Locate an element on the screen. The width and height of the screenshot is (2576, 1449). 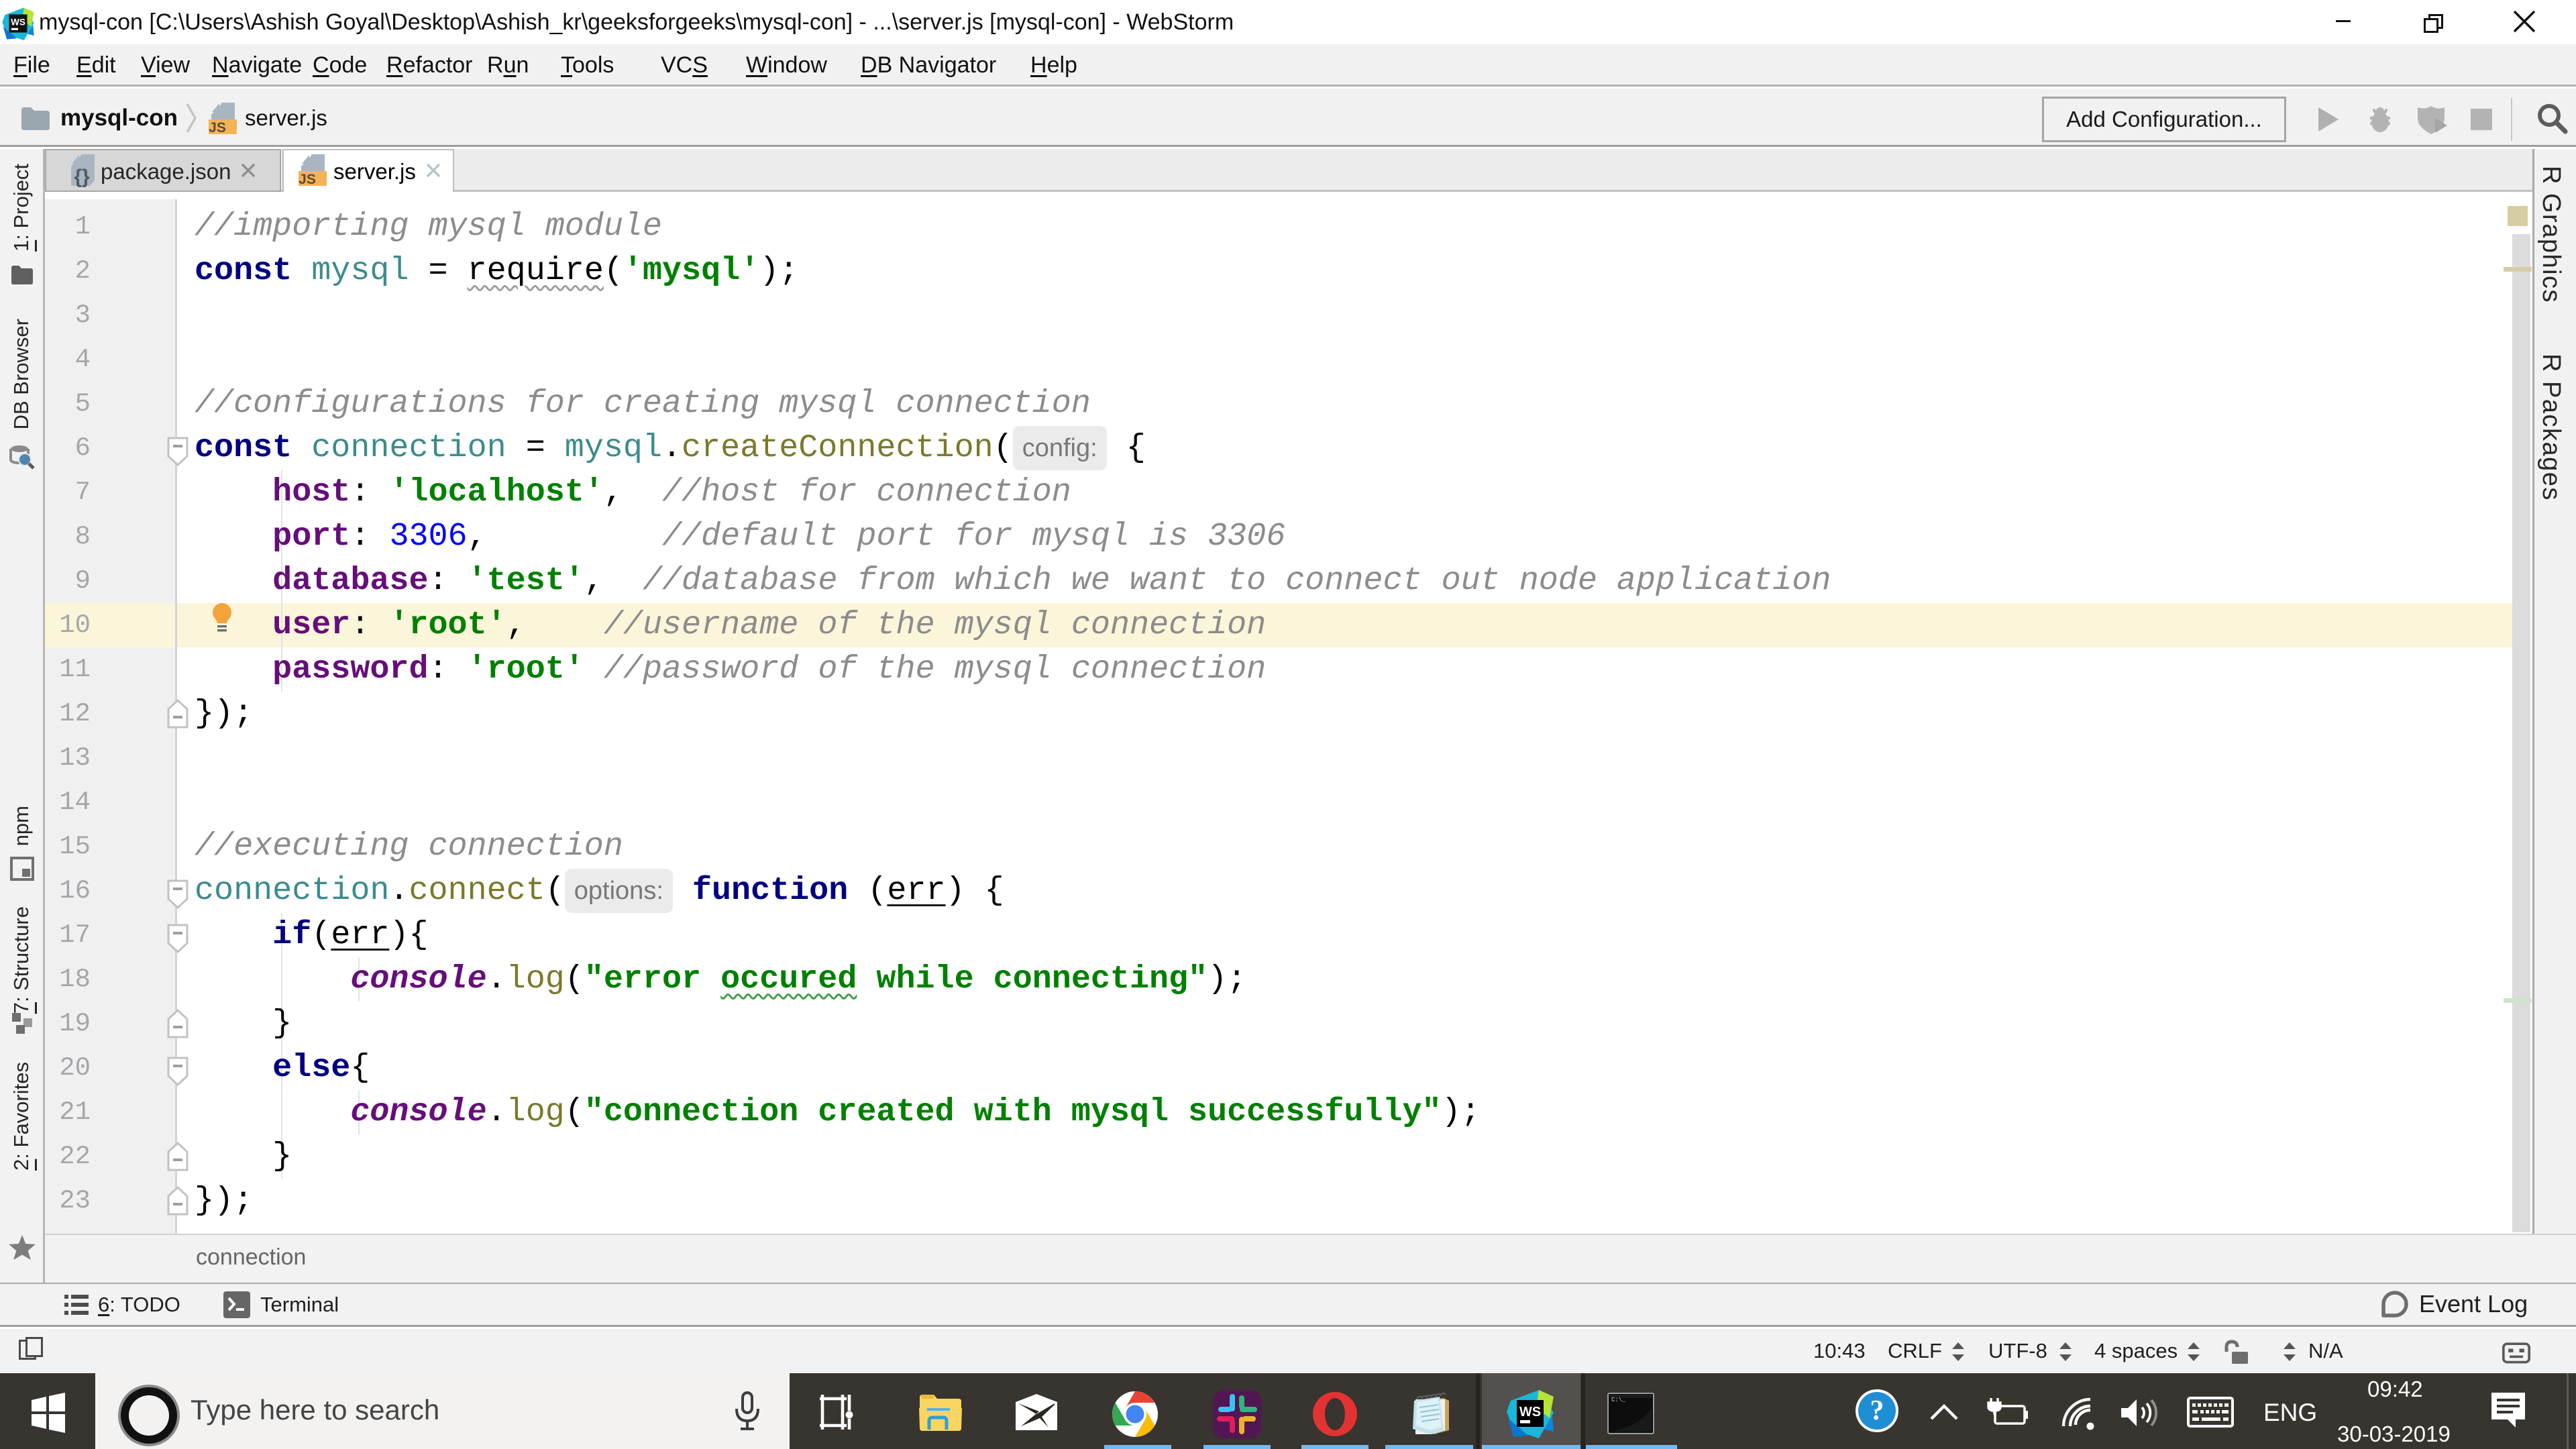
svg-text: C:\_ is located at coordinates (1618, 1400).